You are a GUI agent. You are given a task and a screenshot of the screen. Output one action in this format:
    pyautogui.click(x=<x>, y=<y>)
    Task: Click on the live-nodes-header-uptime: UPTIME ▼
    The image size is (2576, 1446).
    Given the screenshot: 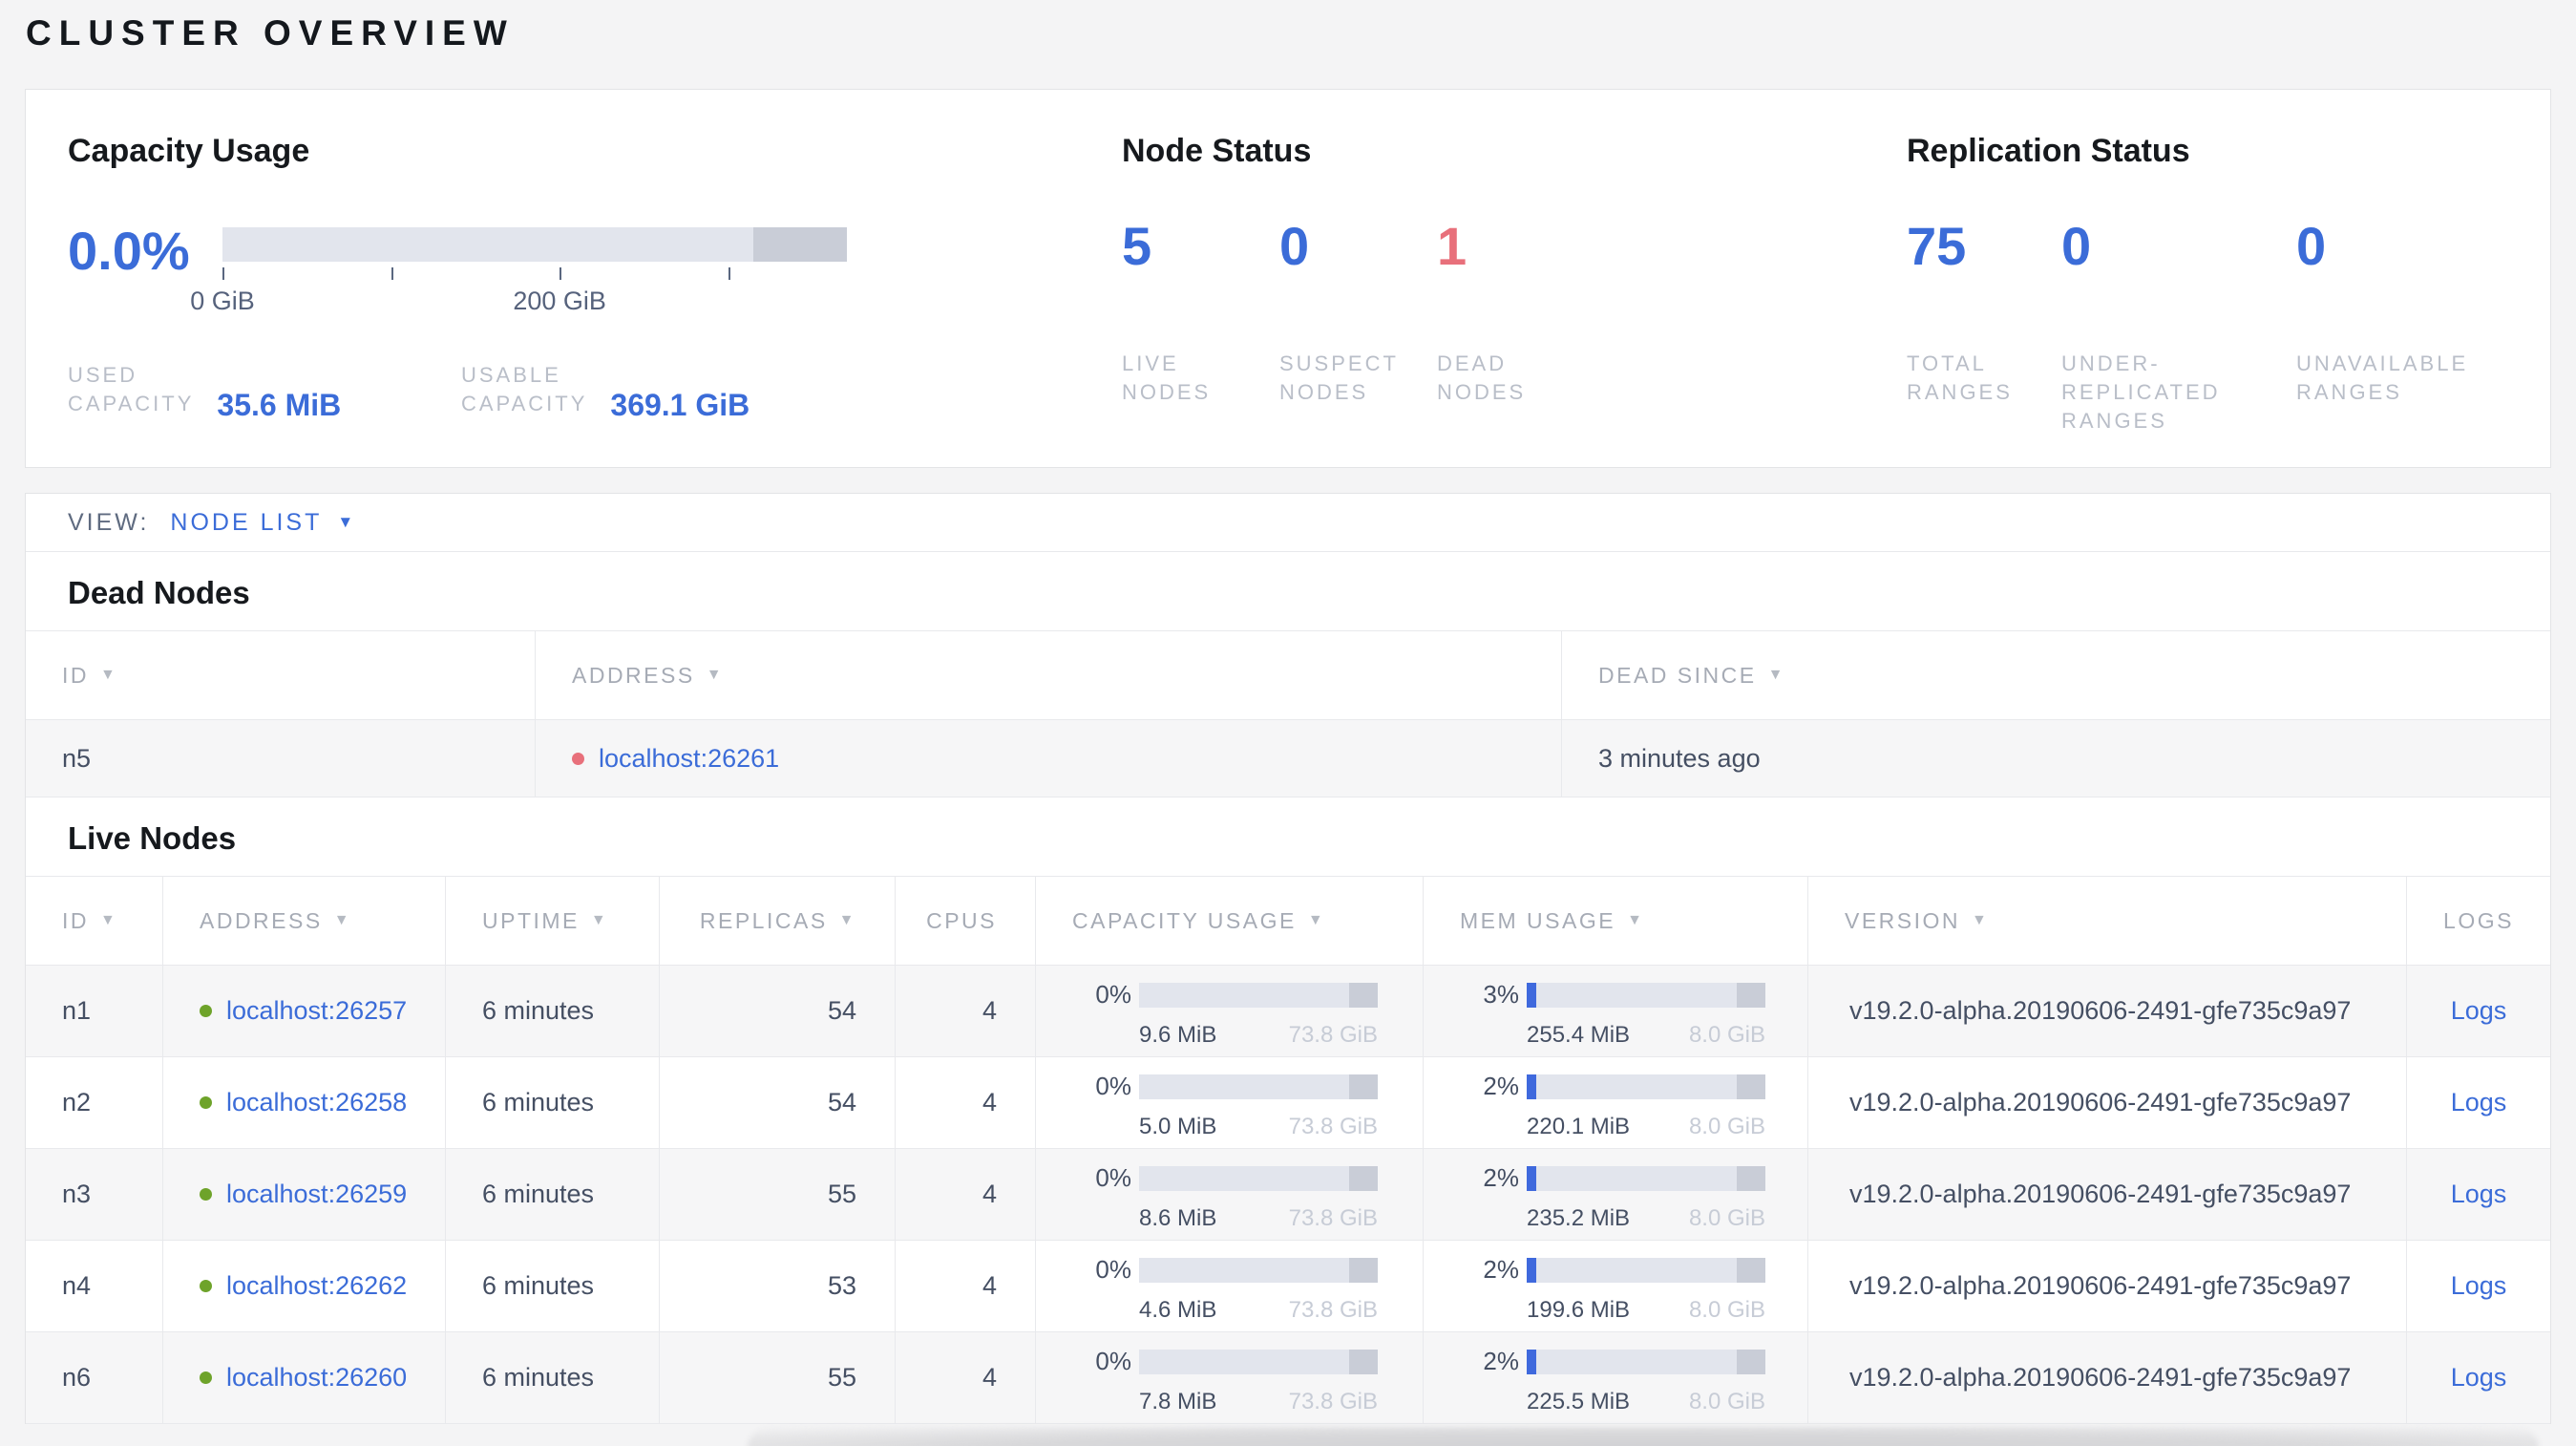 What is the action you would take?
    pyautogui.click(x=553, y=921)
    